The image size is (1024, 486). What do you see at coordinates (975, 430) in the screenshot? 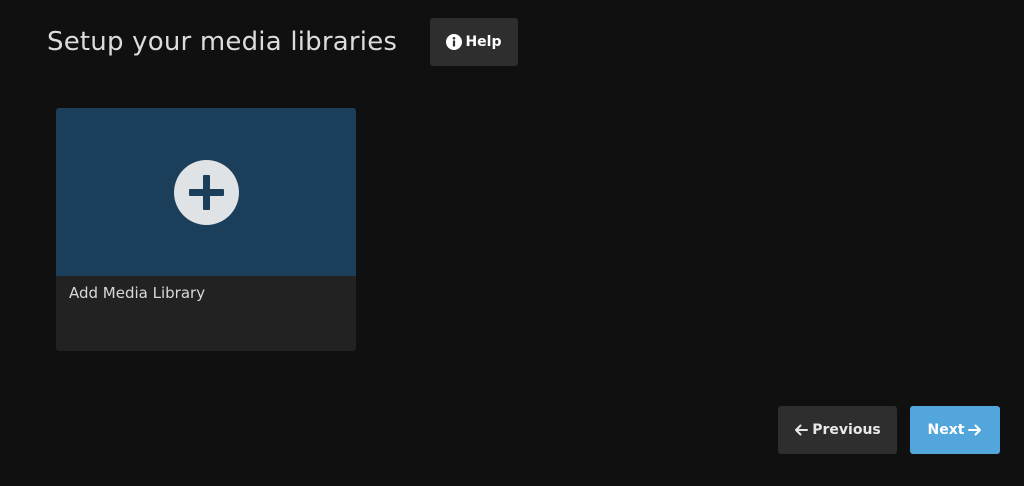
I see `arrow-right-icon` at bounding box center [975, 430].